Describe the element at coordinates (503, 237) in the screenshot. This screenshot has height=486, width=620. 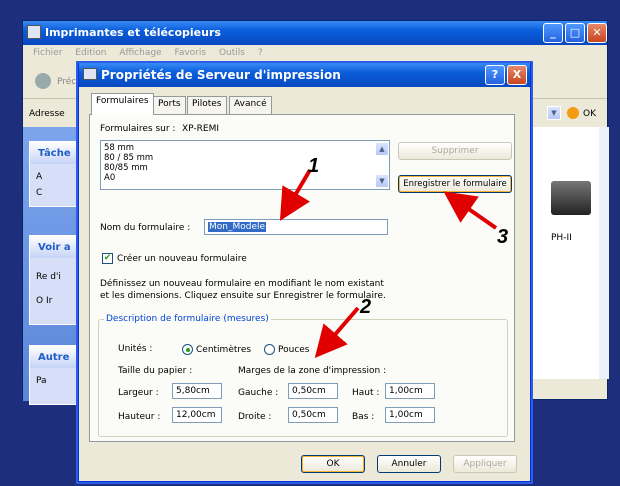
I see `annotation-label-3: 3` at that location.